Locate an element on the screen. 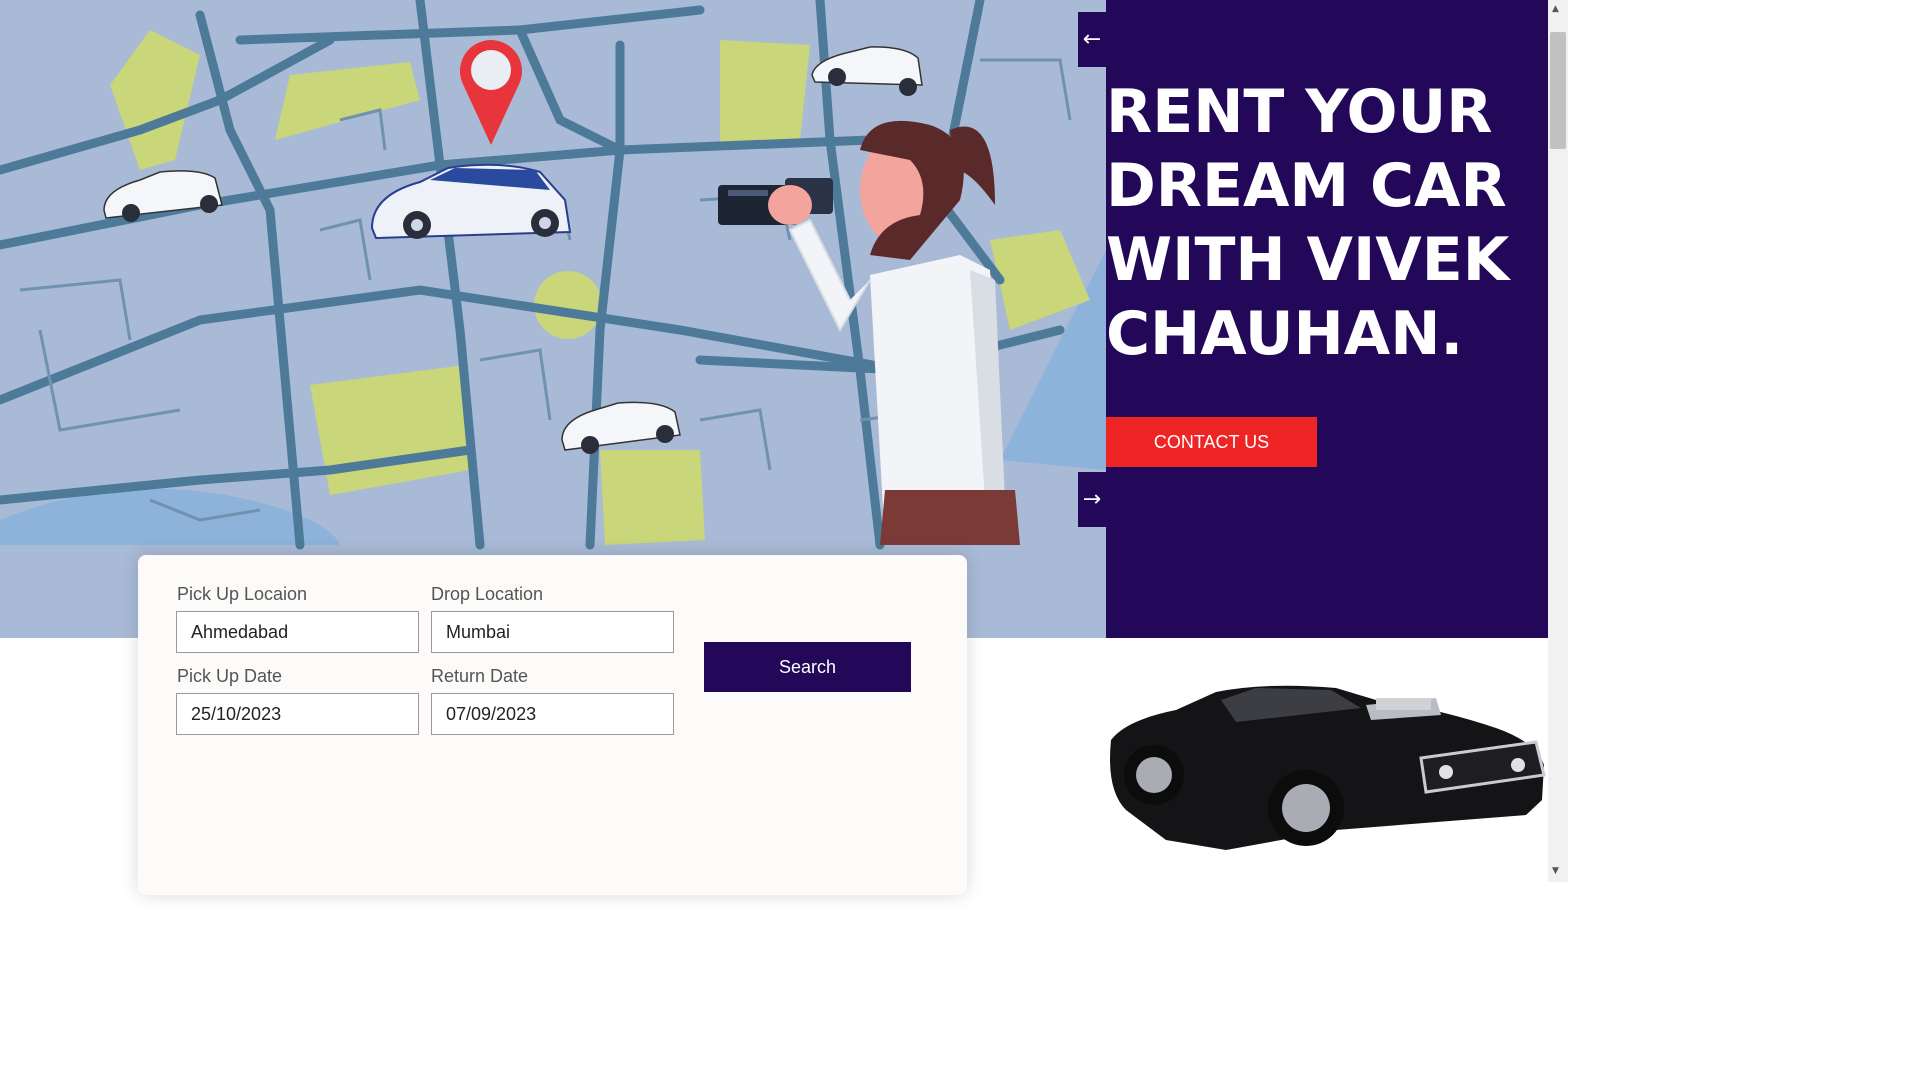  hero-headline: RENT YOUR DREAM CAR WITH VIVEK CHAUHAN. is located at coordinates (1308, 223).